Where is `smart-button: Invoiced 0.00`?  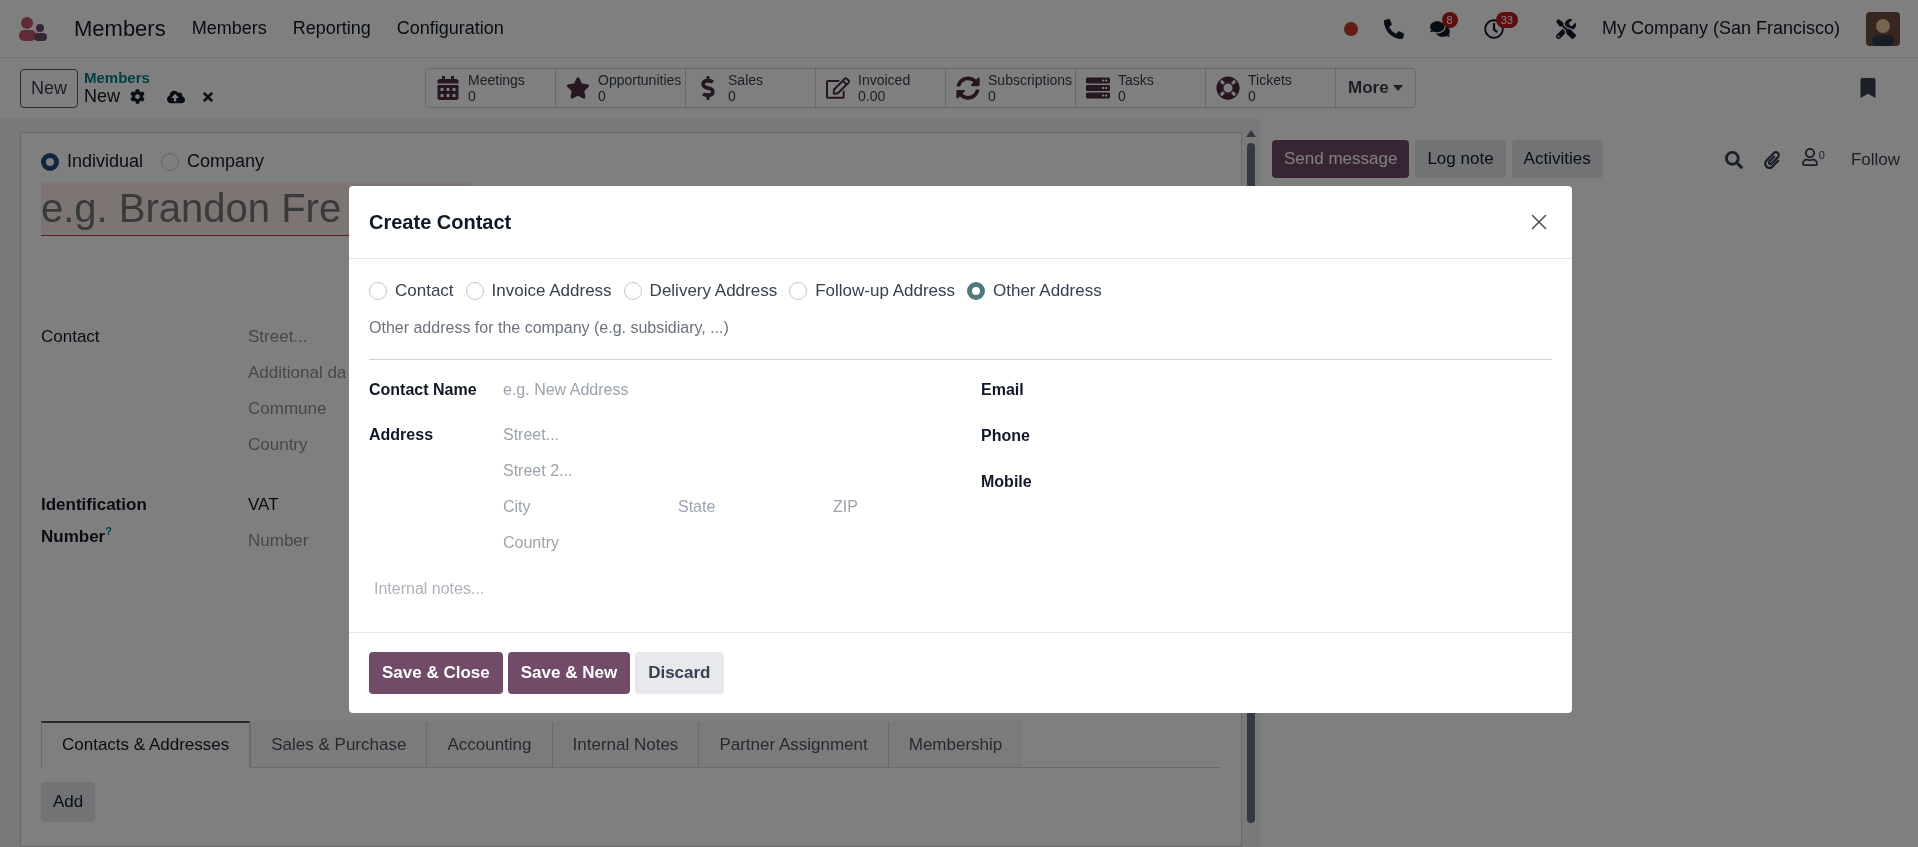 smart-button: Invoiced 0.00 is located at coordinates (881, 88).